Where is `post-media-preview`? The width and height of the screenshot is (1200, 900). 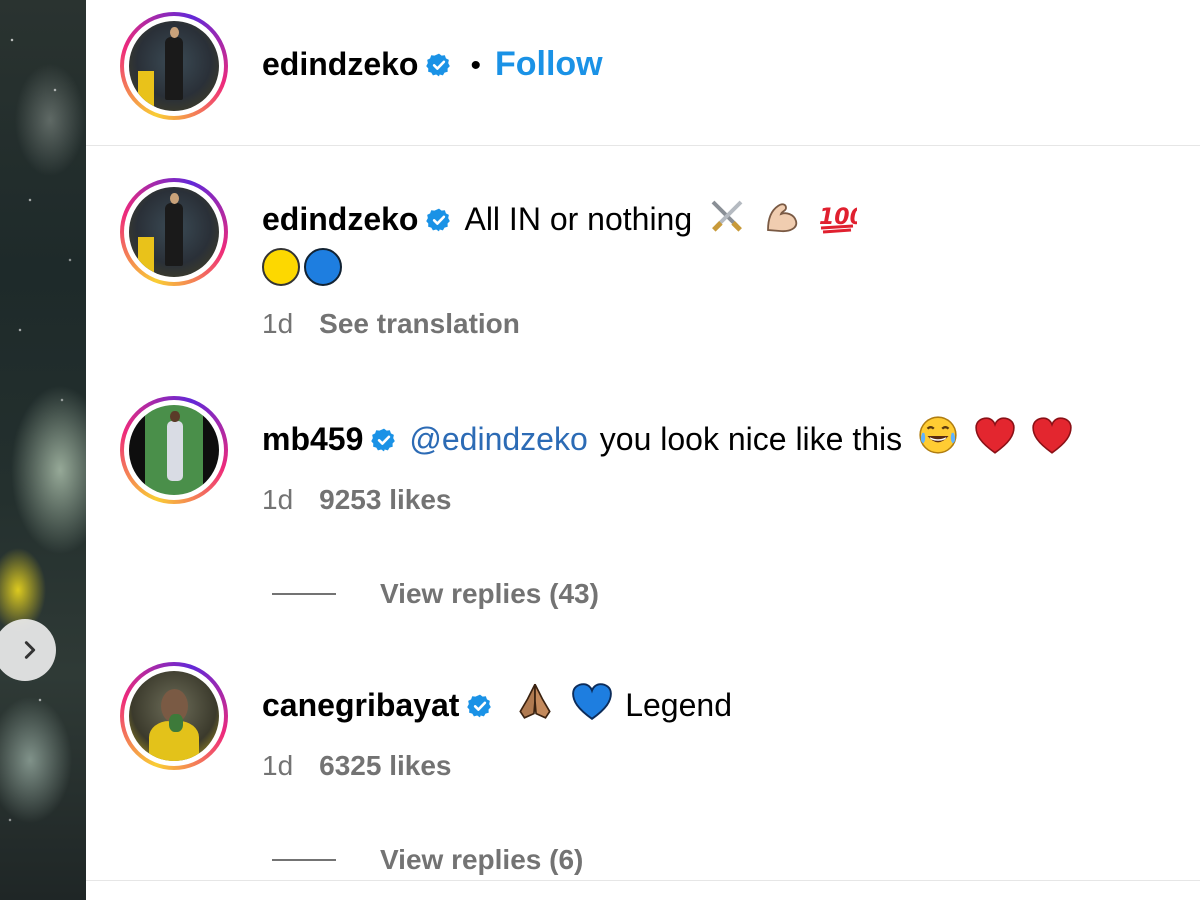 post-media-preview is located at coordinates (43, 450).